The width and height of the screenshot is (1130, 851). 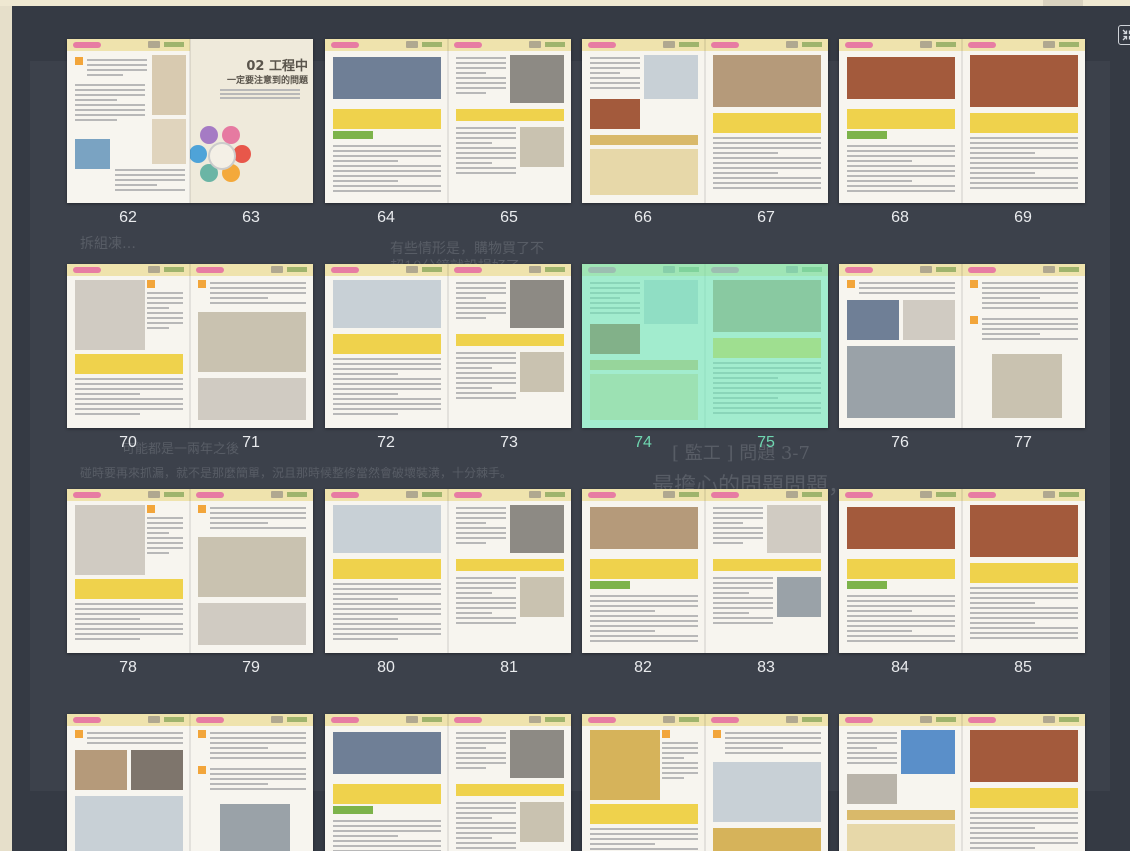 What do you see at coordinates (1023, 443) in the screenshot?
I see `page-number-label: 77` at bounding box center [1023, 443].